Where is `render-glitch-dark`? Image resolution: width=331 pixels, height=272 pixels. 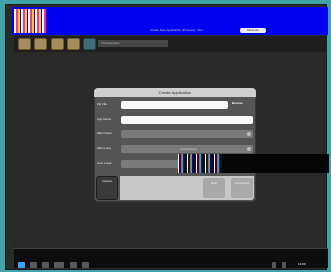
render-glitch-dark is located at coordinates (275, 163).